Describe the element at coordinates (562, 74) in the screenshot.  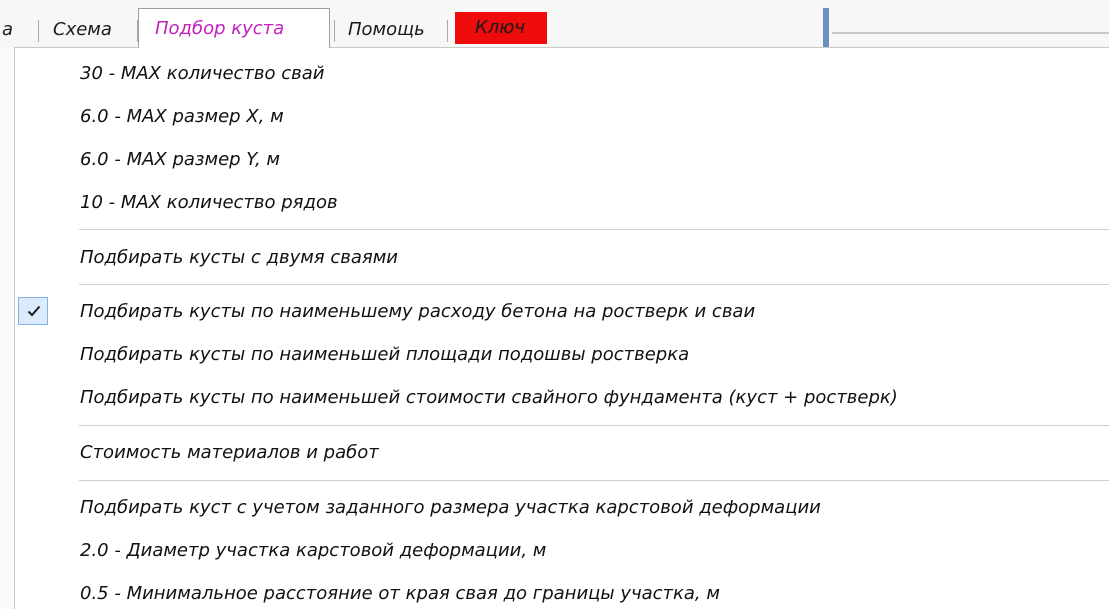
I see `menu-option-max-piles: 30 - MAX количество свай` at that location.